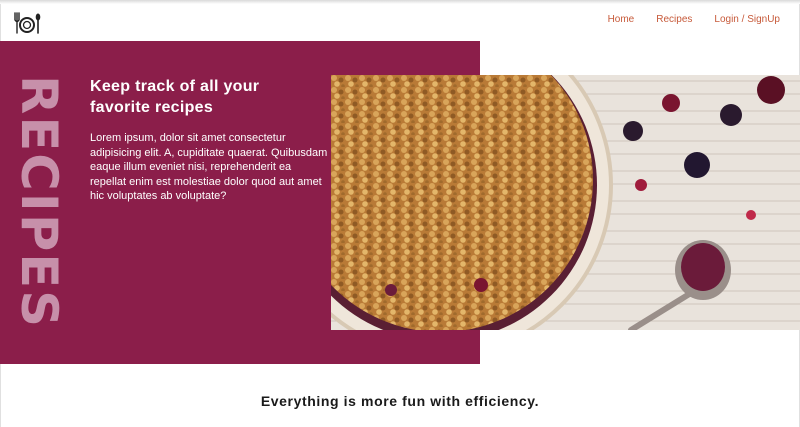  I want to click on main-nav: Home Recipes Login / SignUp, so click(694, 19).